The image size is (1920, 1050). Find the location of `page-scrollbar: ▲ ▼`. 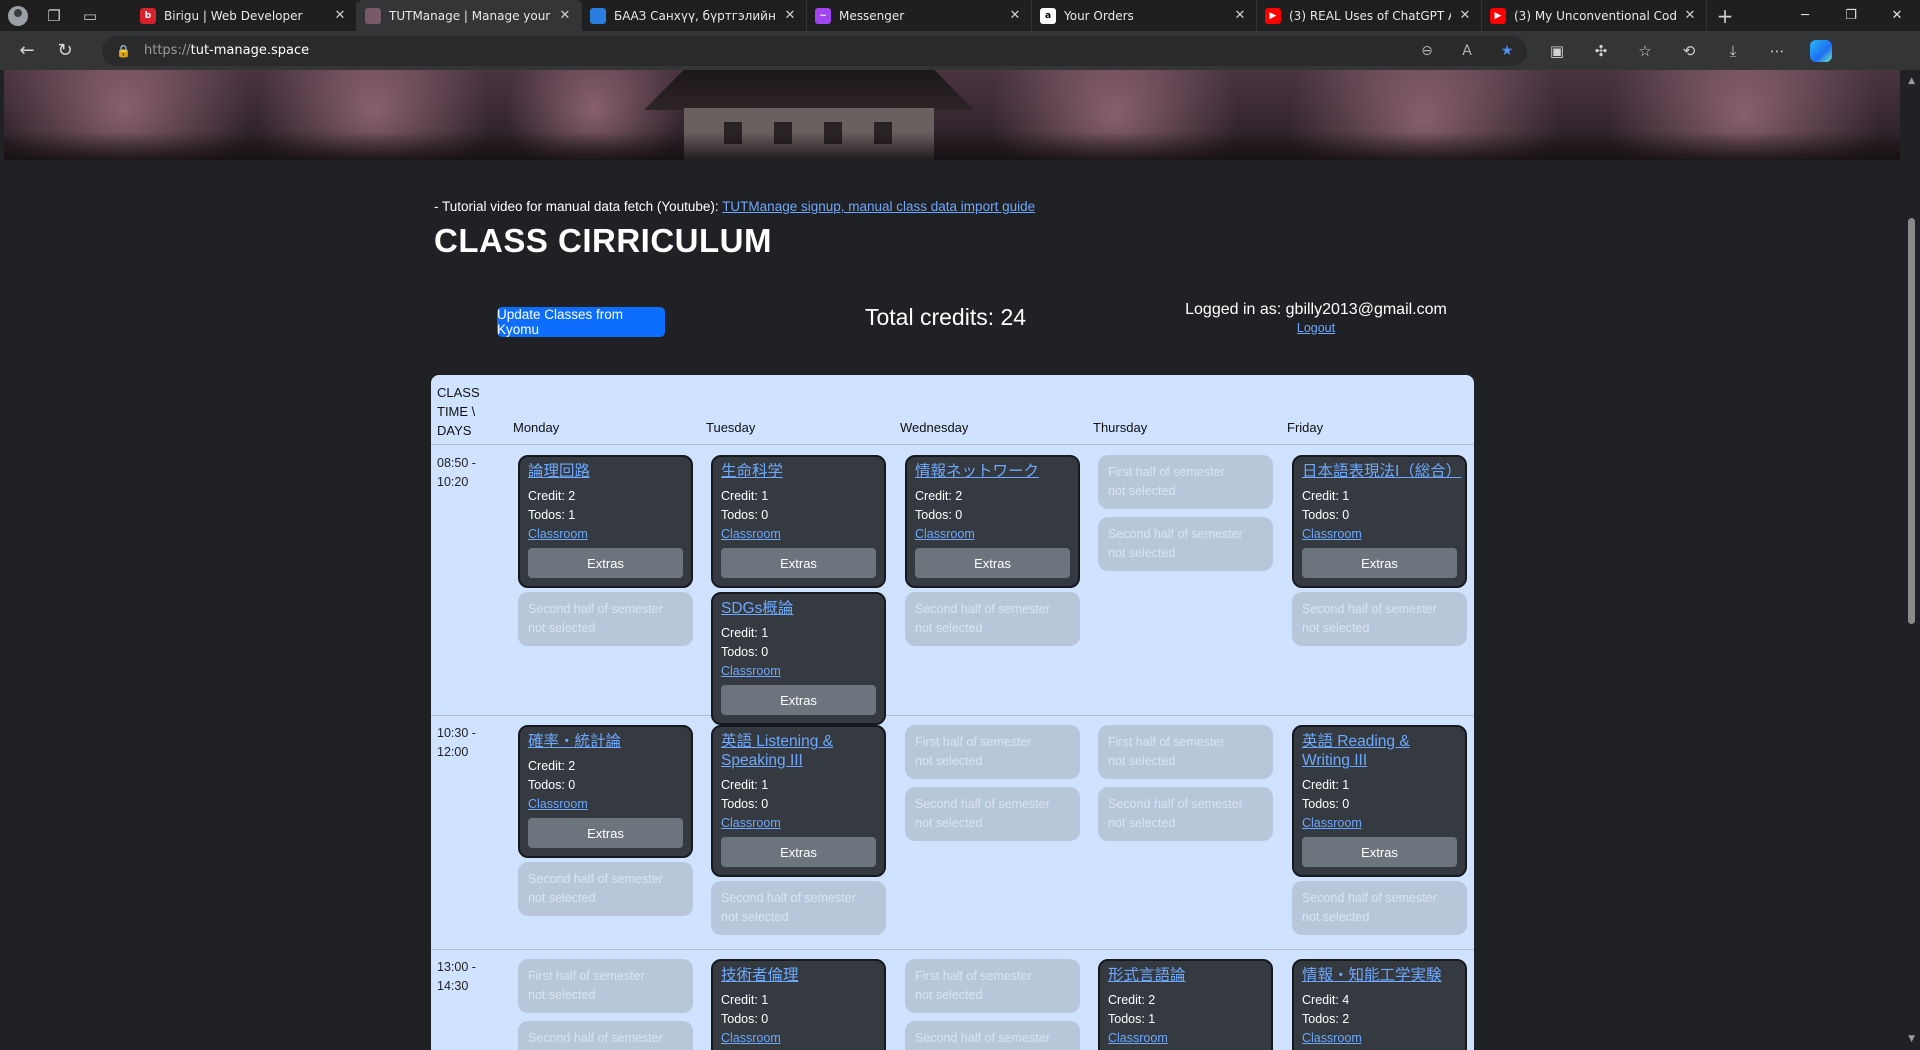

page-scrollbar: ▲ ▼ is located at coordinates (1911, 560).